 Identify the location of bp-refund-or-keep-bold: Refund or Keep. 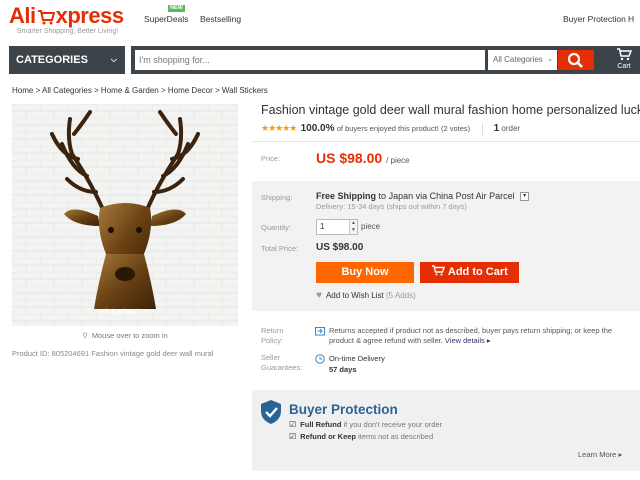
(328, 436).